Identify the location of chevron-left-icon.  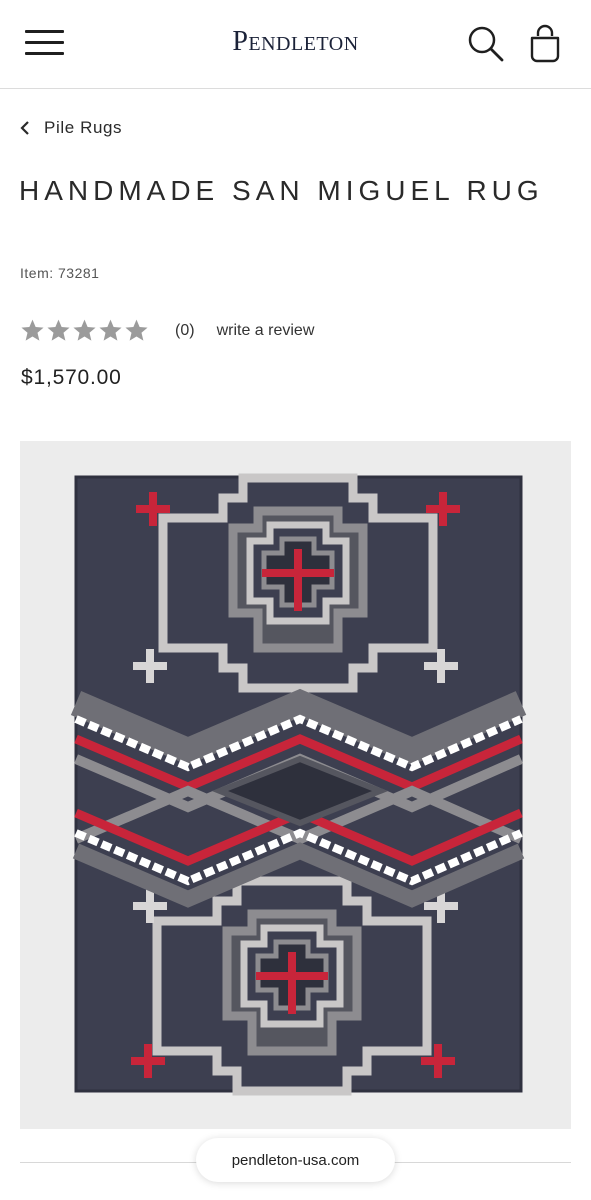
(24, 128).